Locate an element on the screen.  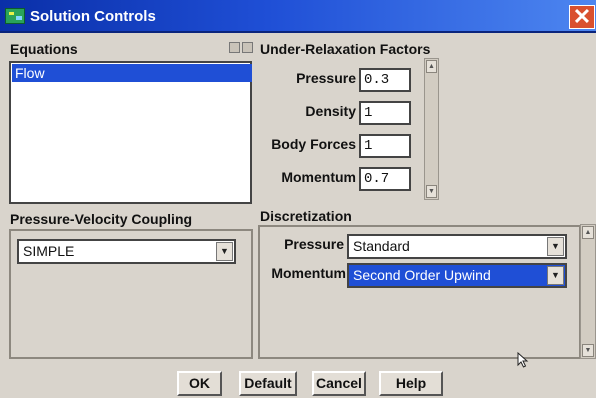
pressure-factor-label: Pressure is located at coordinates (326, 78).